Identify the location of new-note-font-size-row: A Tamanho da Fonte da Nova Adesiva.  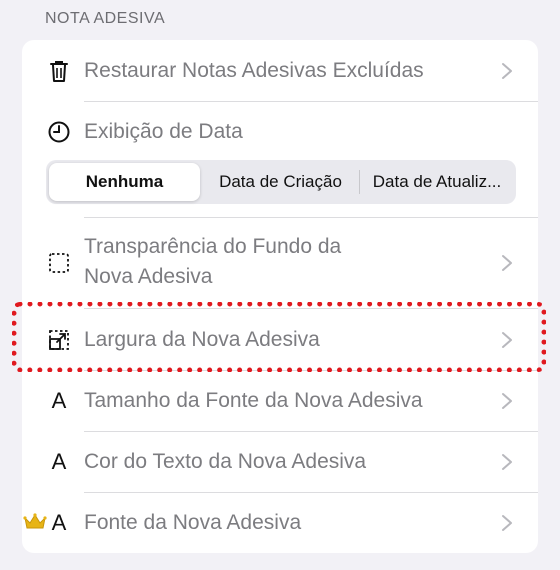
(280, 401).